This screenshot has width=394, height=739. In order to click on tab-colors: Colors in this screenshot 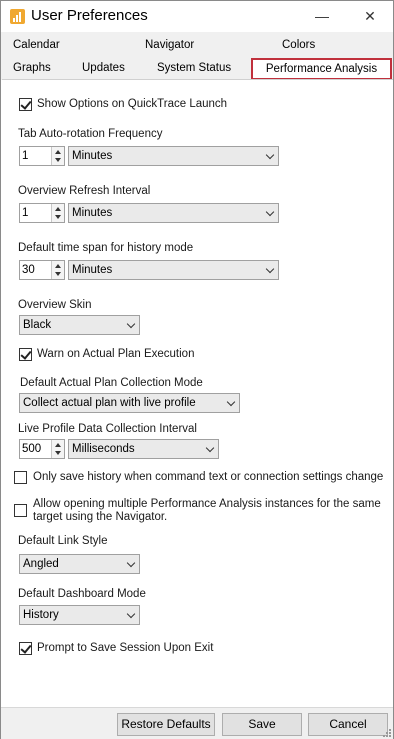, I will do `click(298, 45)`.